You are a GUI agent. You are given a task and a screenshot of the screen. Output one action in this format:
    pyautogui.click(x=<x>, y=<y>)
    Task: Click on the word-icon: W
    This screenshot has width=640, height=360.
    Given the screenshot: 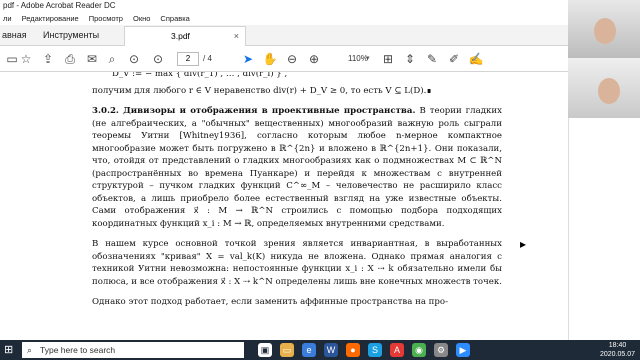 What is the action you would take?
    pyautogui.click(x=331, y=350)
    